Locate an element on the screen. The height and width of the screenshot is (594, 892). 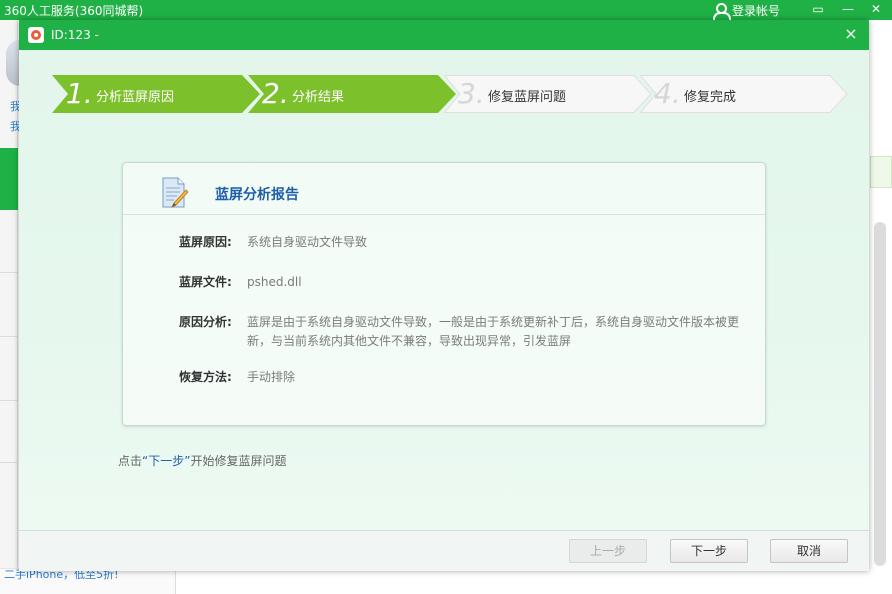
row-value: 系统自身驱动文件导致 is located at coordinates (307, 242).